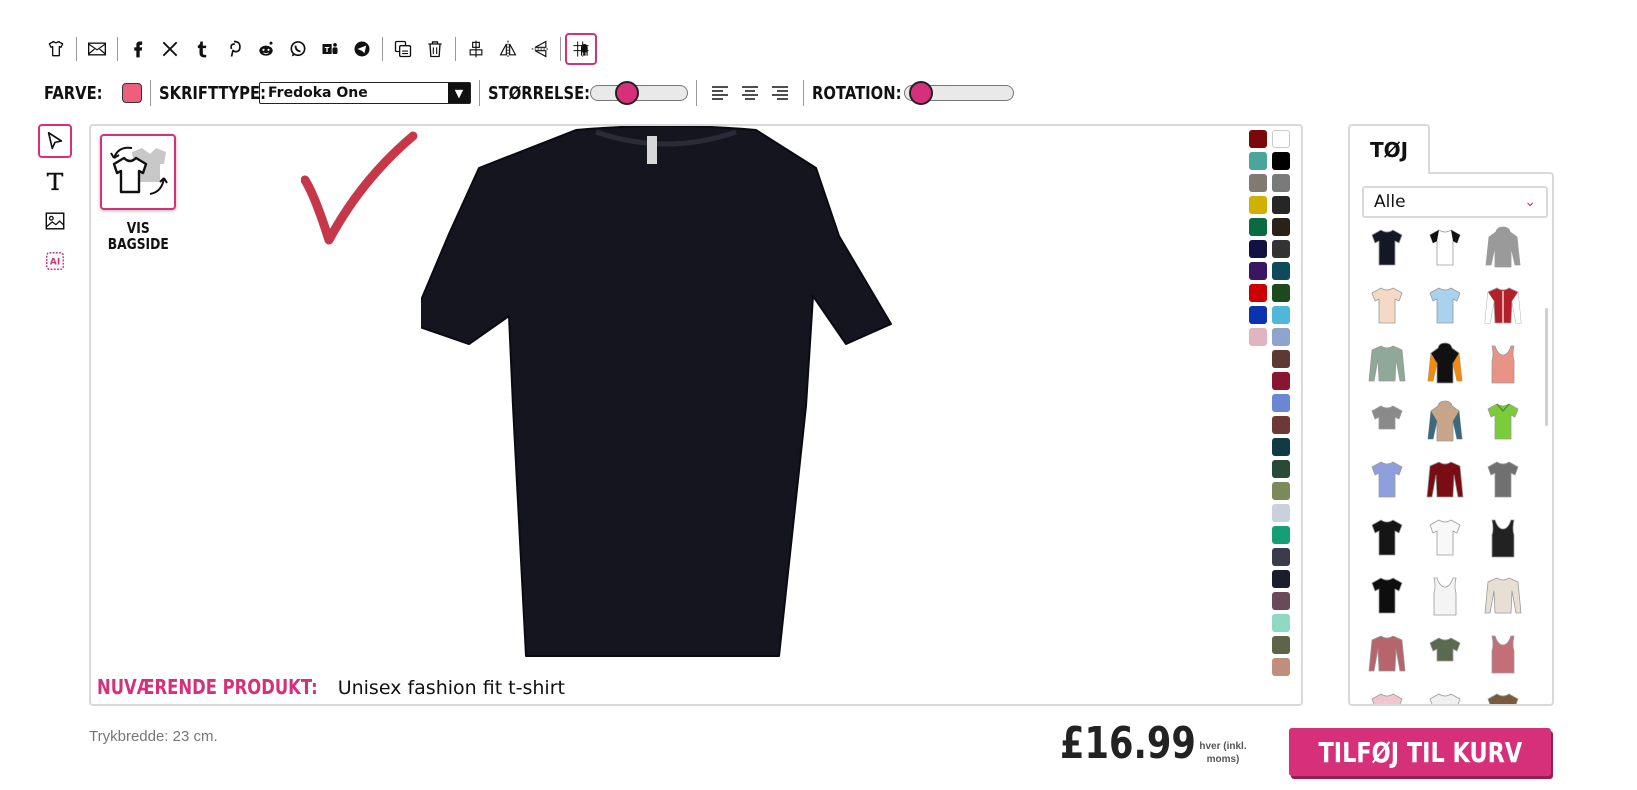 This screenshot has height=790, width=1637. What do you see at coordinates (138, 172) in the screenshot?
I see `back-side-thumbnail` at bounding box center [138, 172].